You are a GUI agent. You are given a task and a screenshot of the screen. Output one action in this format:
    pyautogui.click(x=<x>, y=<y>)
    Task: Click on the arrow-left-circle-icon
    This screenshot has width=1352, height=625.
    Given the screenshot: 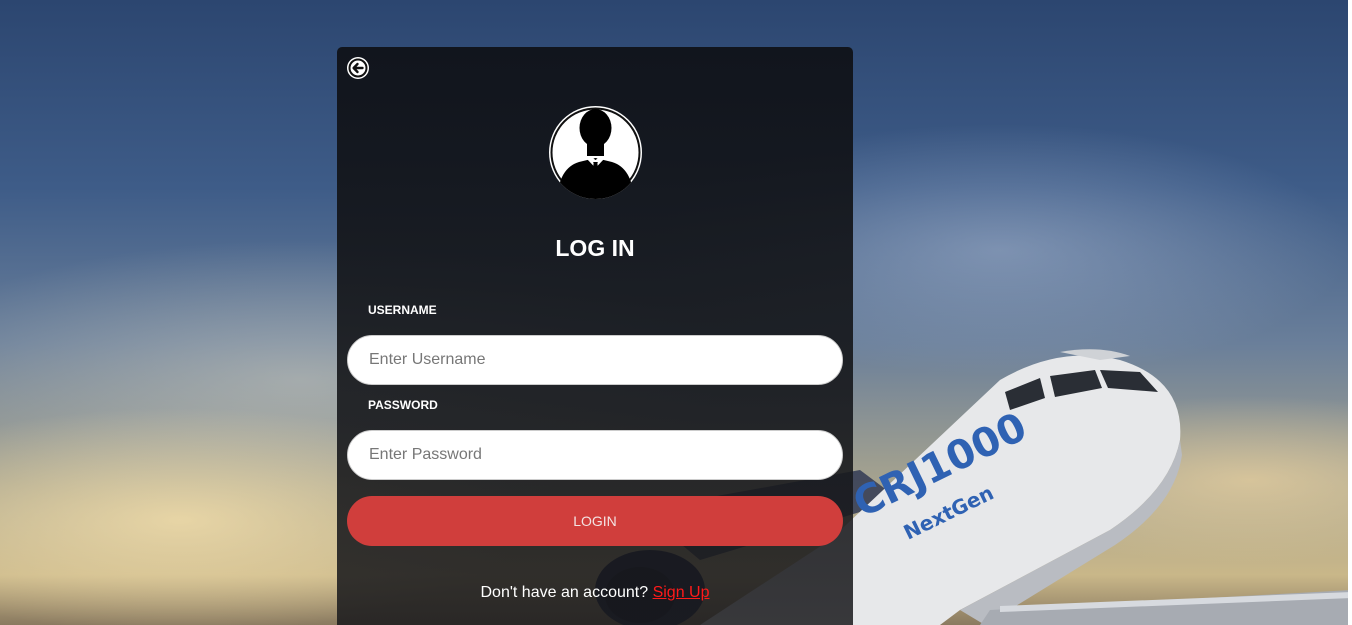 What is the action you would take?
    pyautogui.click(x=358, y=68)
    